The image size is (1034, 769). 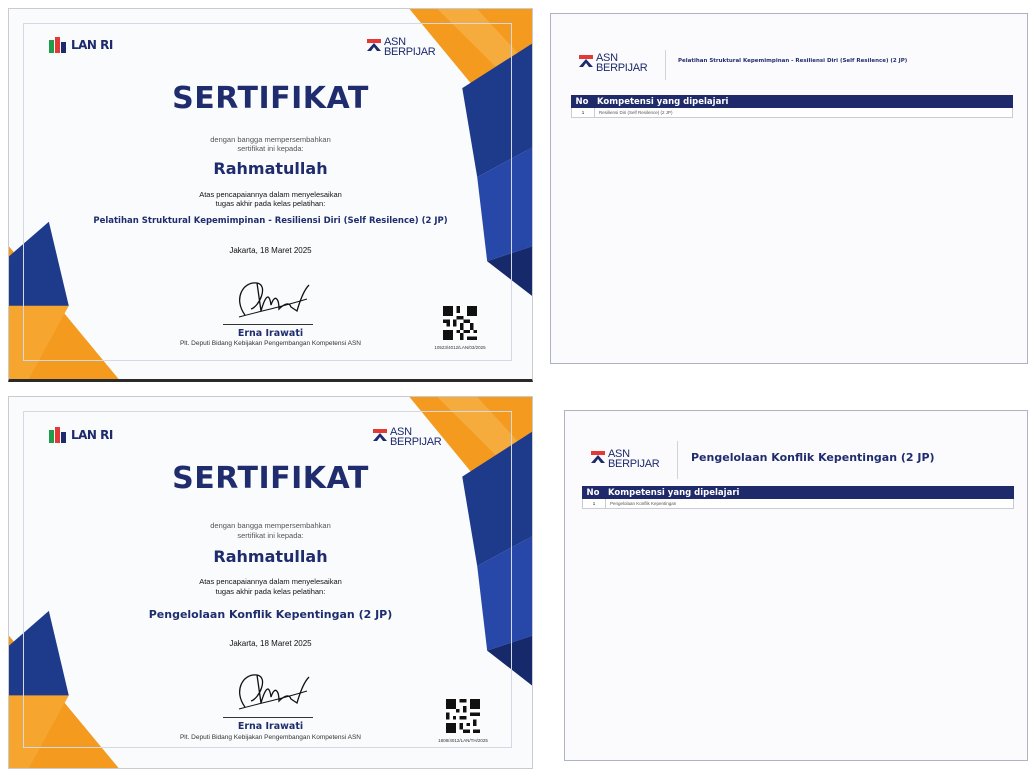 What do you see at coordinates (798, 504) in the screenshot?
I see `table-row: 1 Pengelolaan Konflik Kepentingan` at bounding box center [798, 504].